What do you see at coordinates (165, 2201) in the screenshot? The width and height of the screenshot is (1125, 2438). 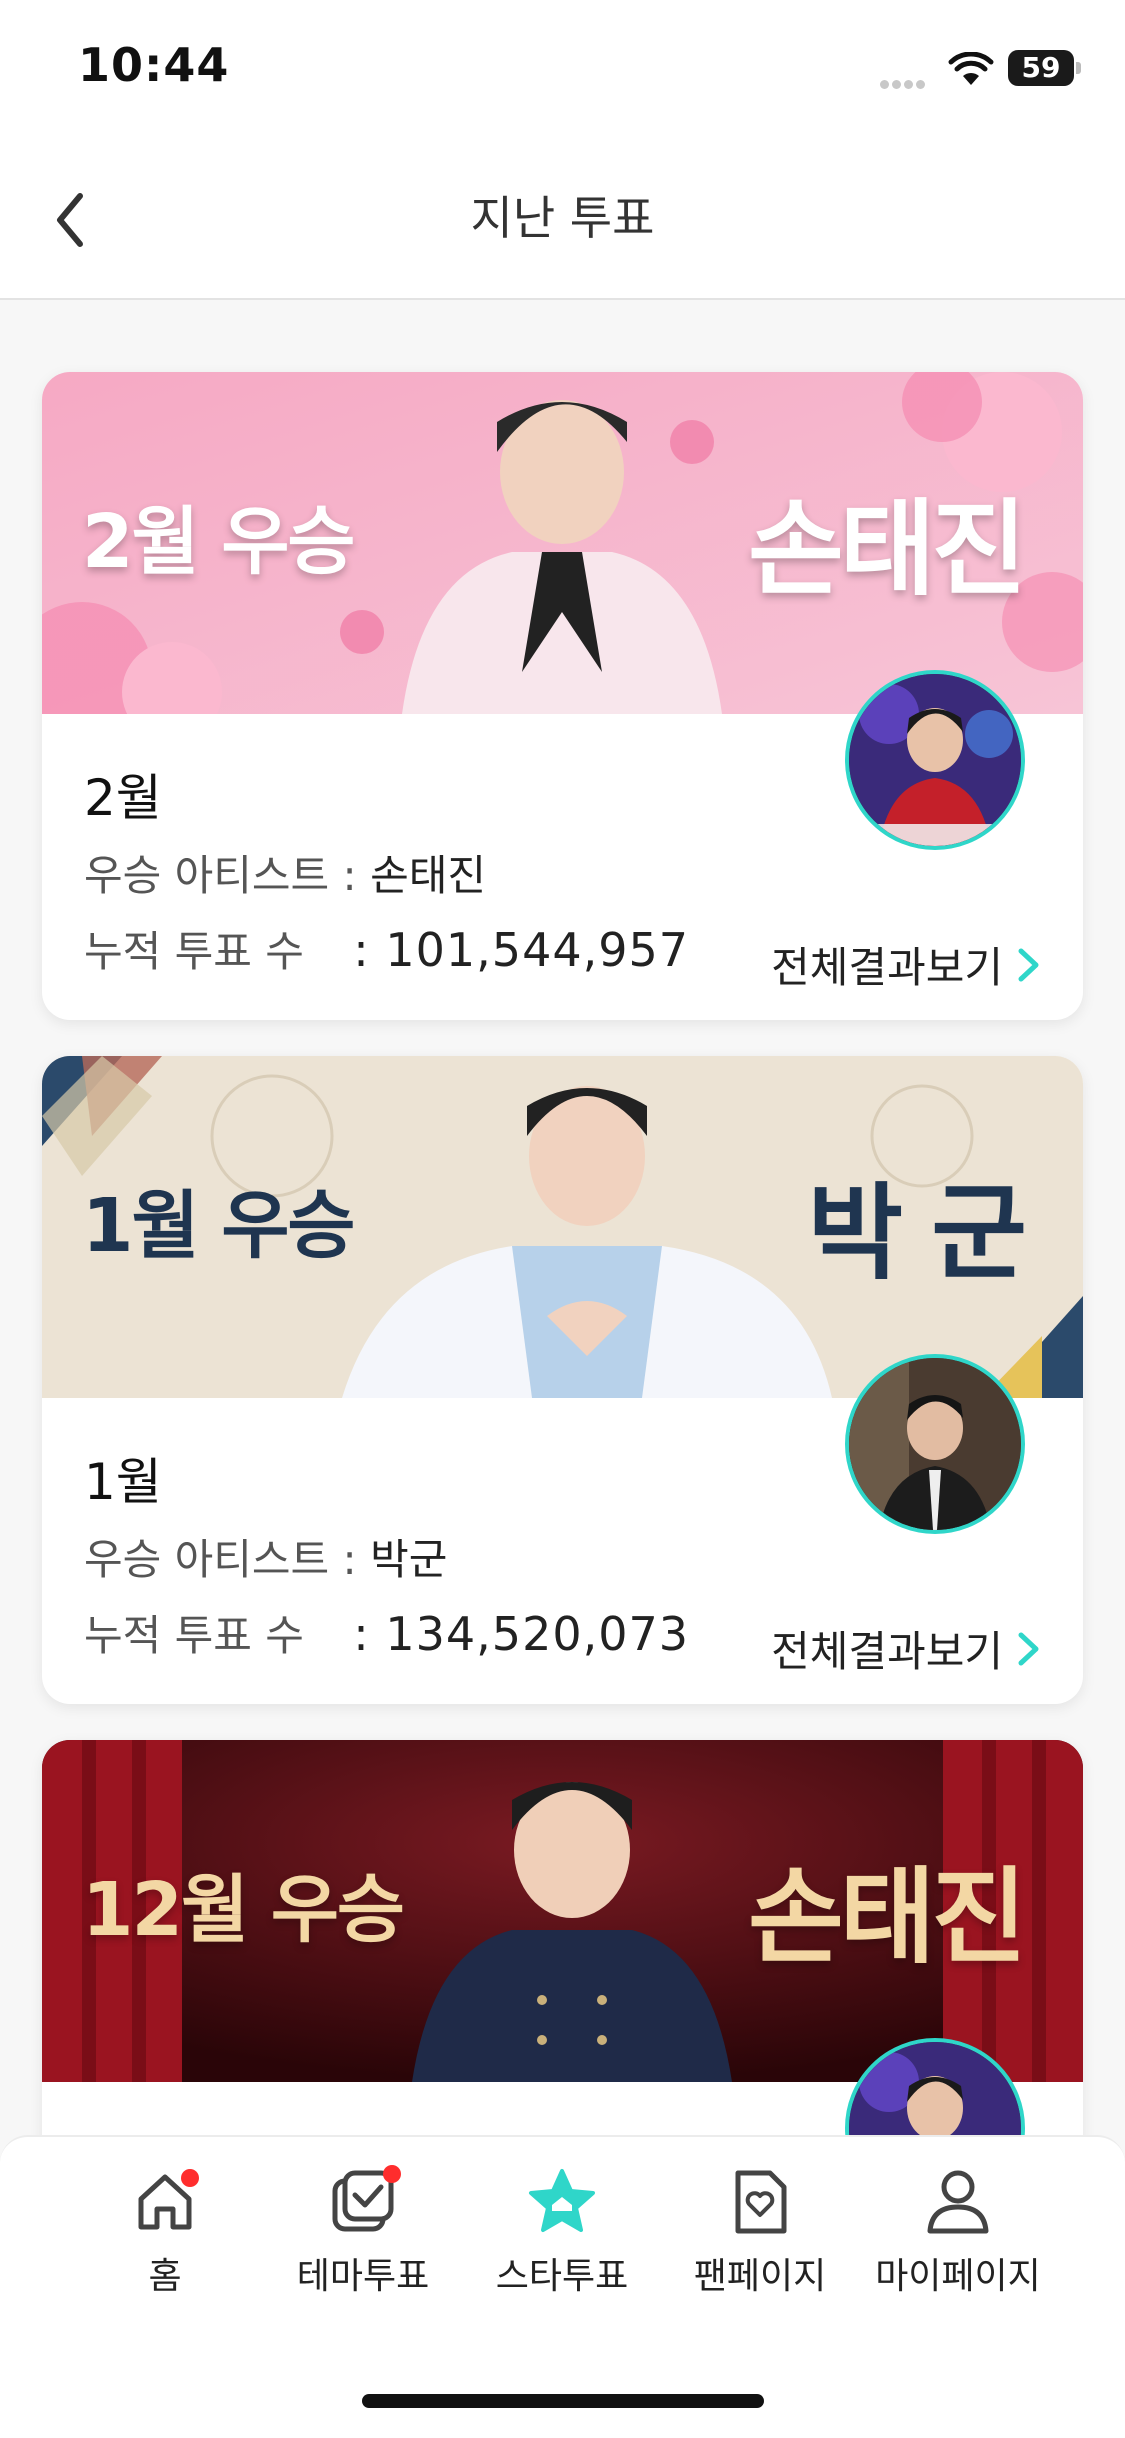 I see `home-icon` at bounding box center [165, 2201].